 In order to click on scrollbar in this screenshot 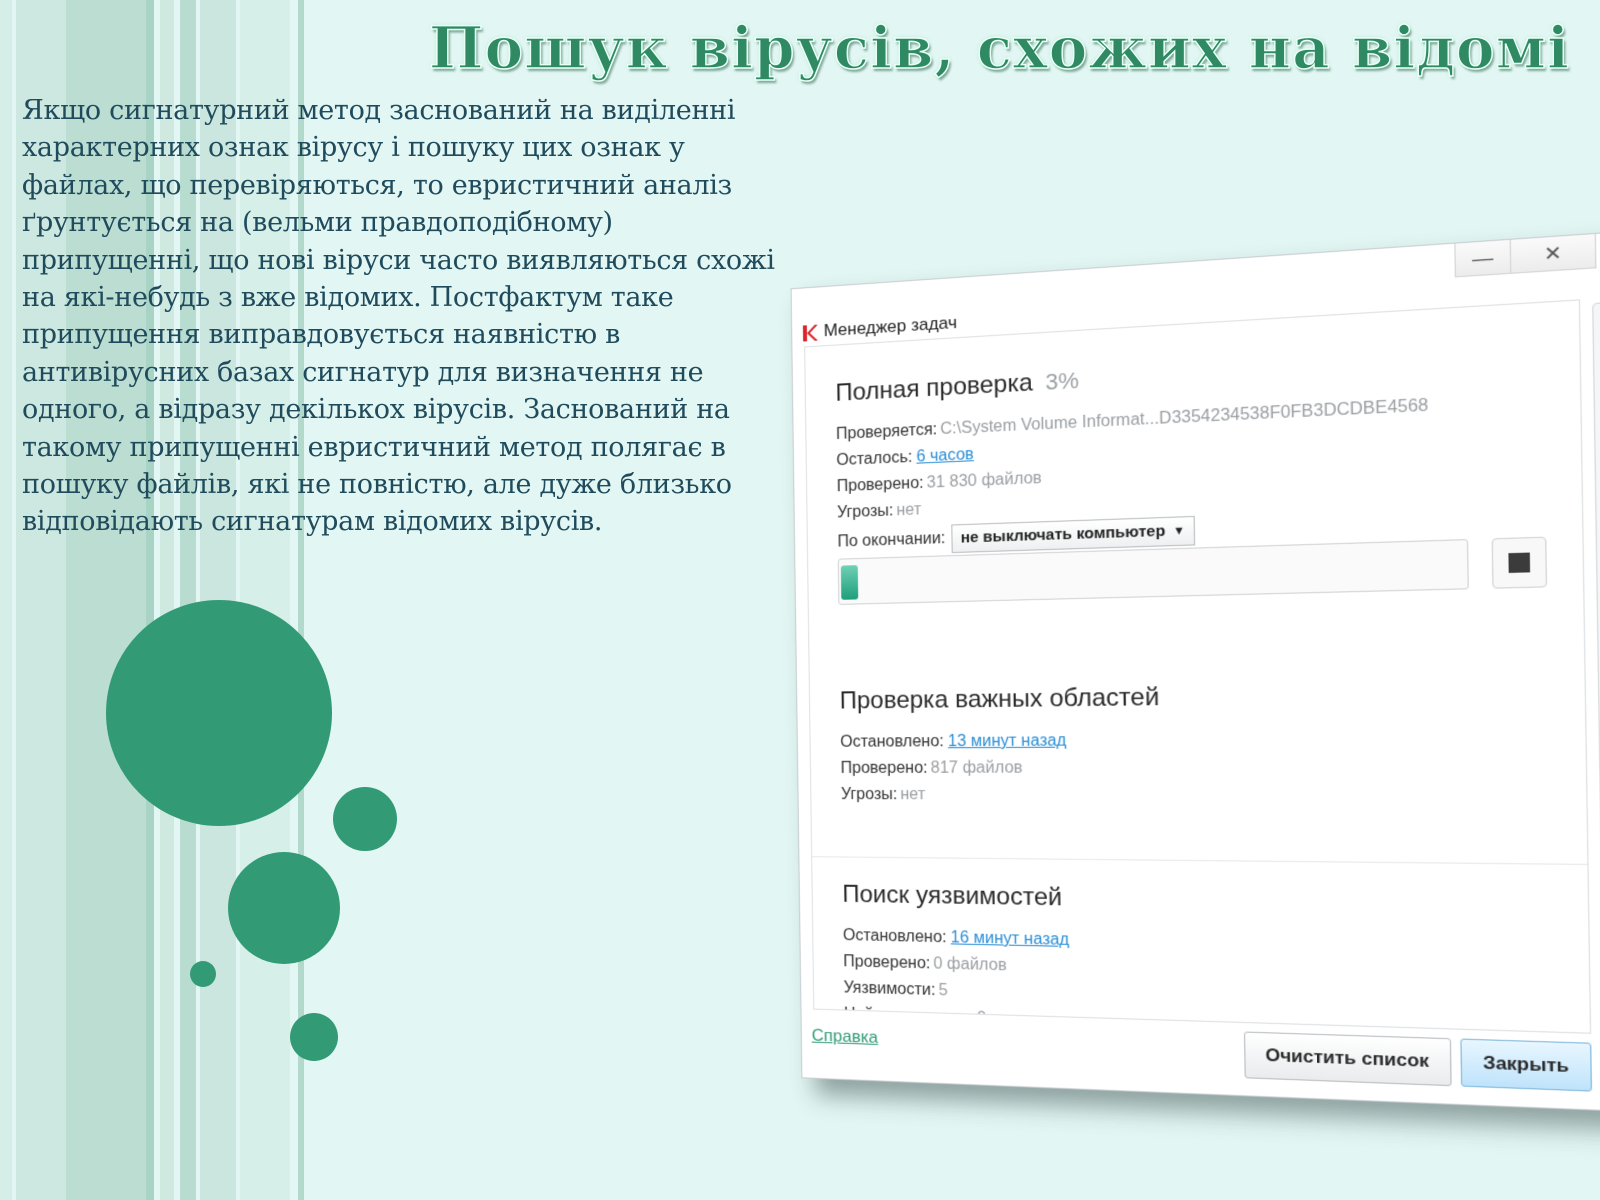, I will do `click(1596, 614)`.